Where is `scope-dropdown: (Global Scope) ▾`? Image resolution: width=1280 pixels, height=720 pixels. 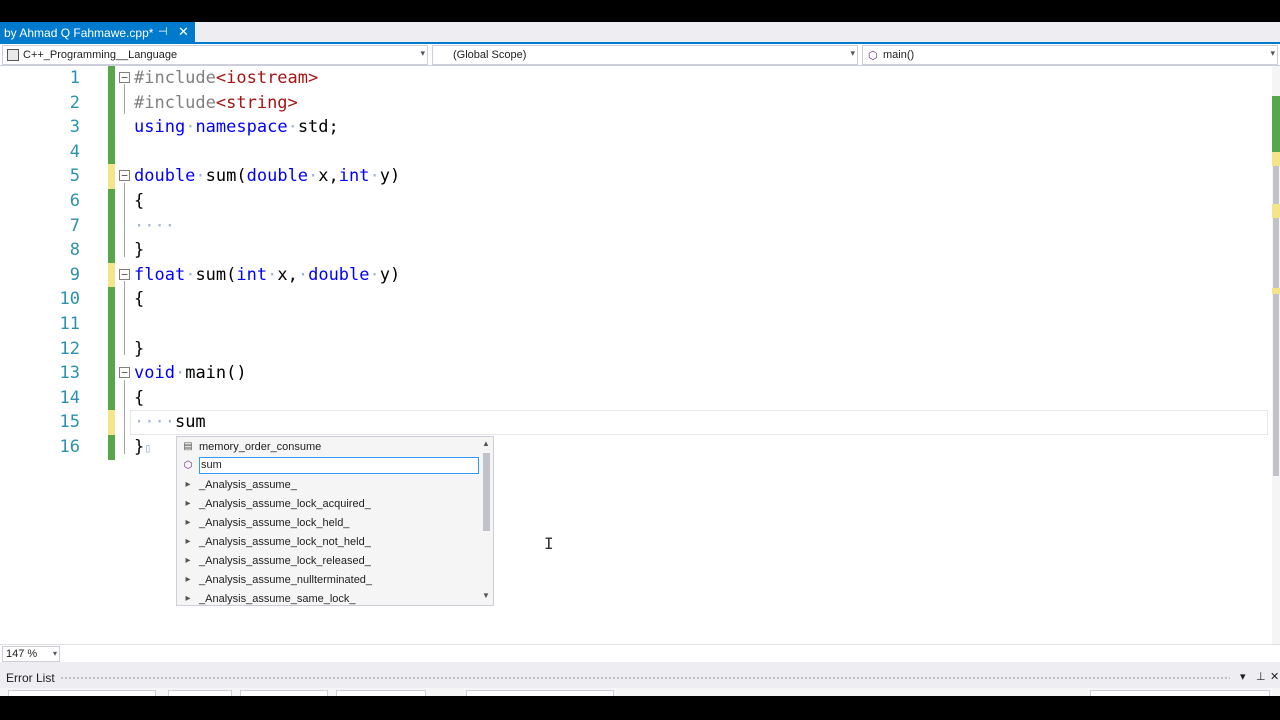 scope-dropdown: (Global Scope) ▾ is located at coordinates (645, 55).